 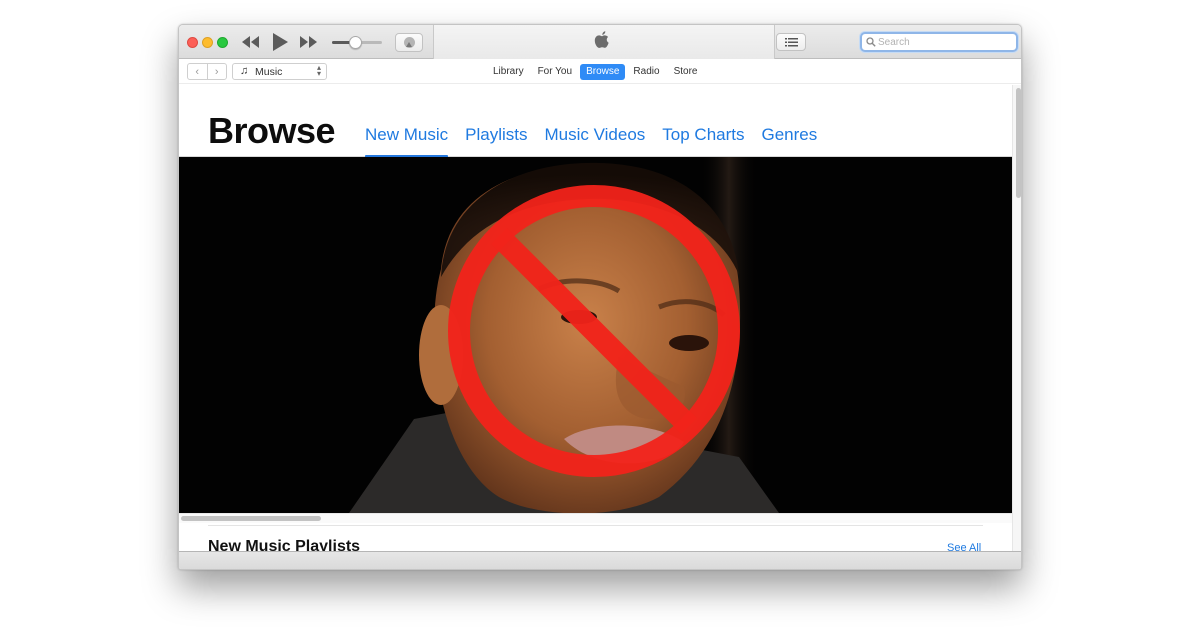 What do you see at coordinates (789, 135) in the screenshot?
I see `browse-tab-genres: Genres` at bounding box center [789, 135].